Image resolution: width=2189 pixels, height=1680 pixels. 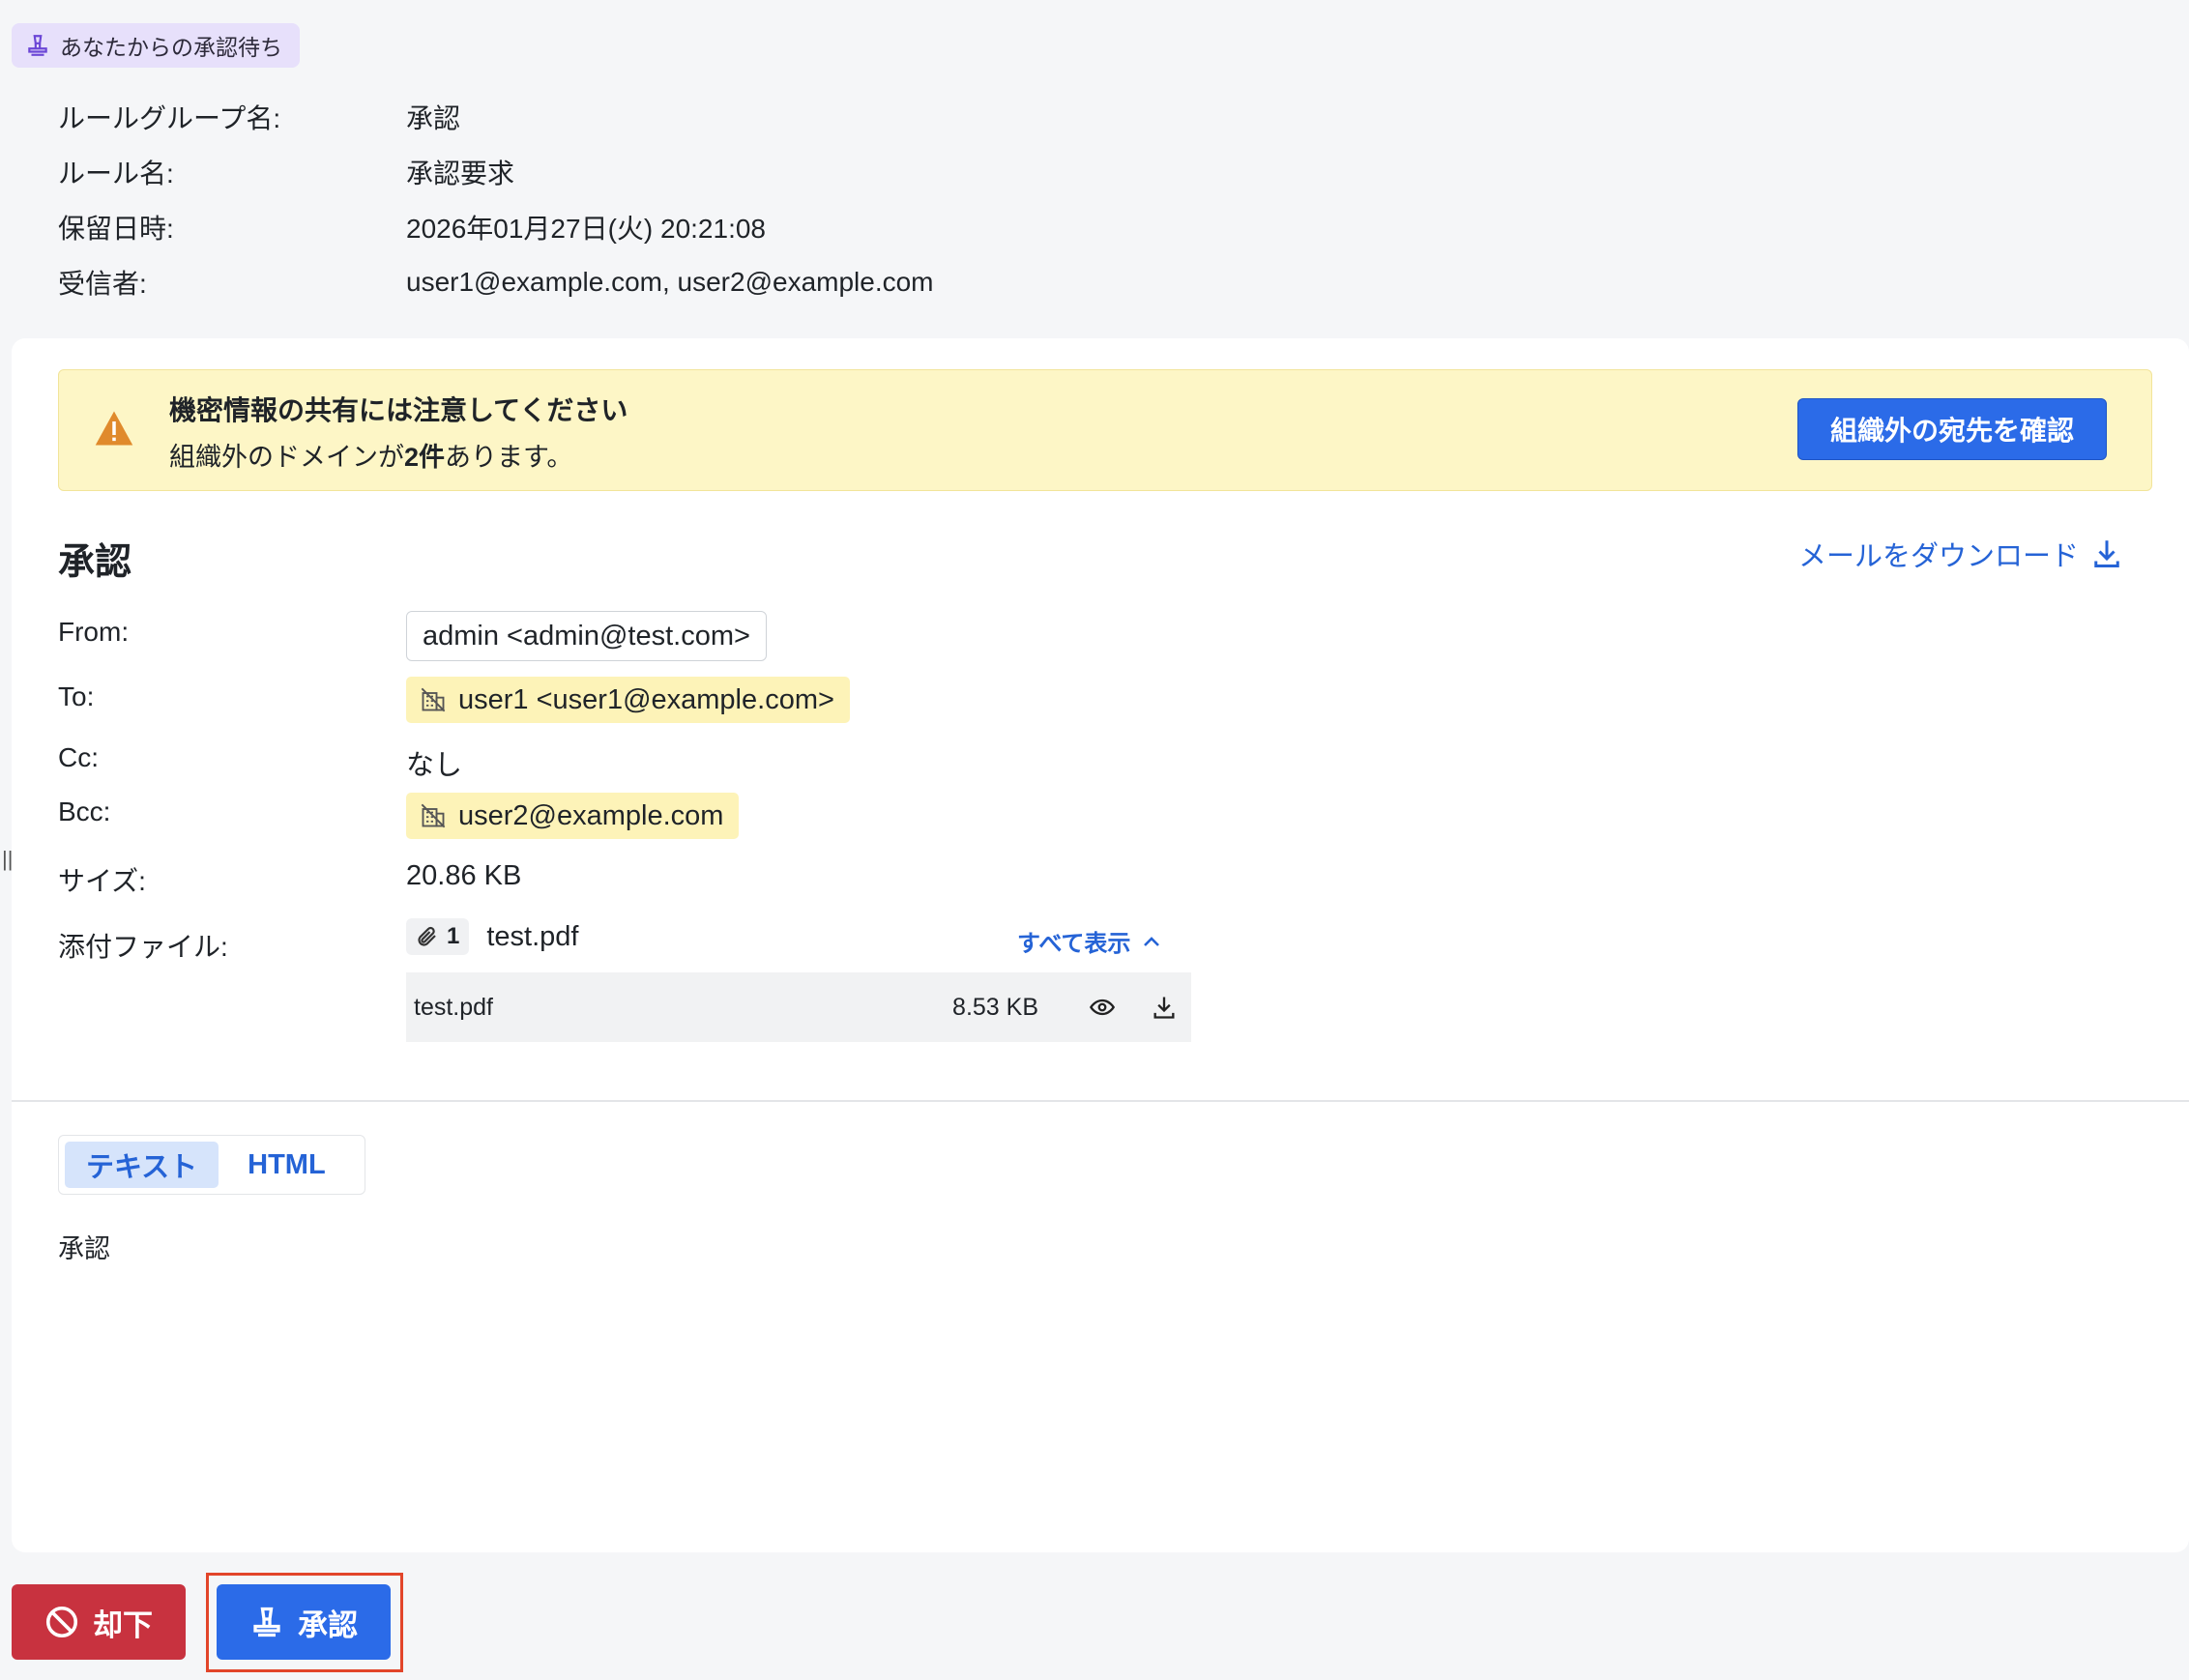 What do you see at coordinates (433, 118) in the screenshot?
I see `meta-value: 承認` at bounding box center [433, 118].